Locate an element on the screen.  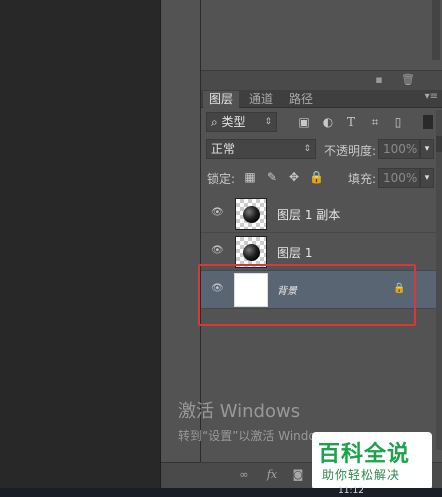
top-panel-content is located at coordinates (316, 34).